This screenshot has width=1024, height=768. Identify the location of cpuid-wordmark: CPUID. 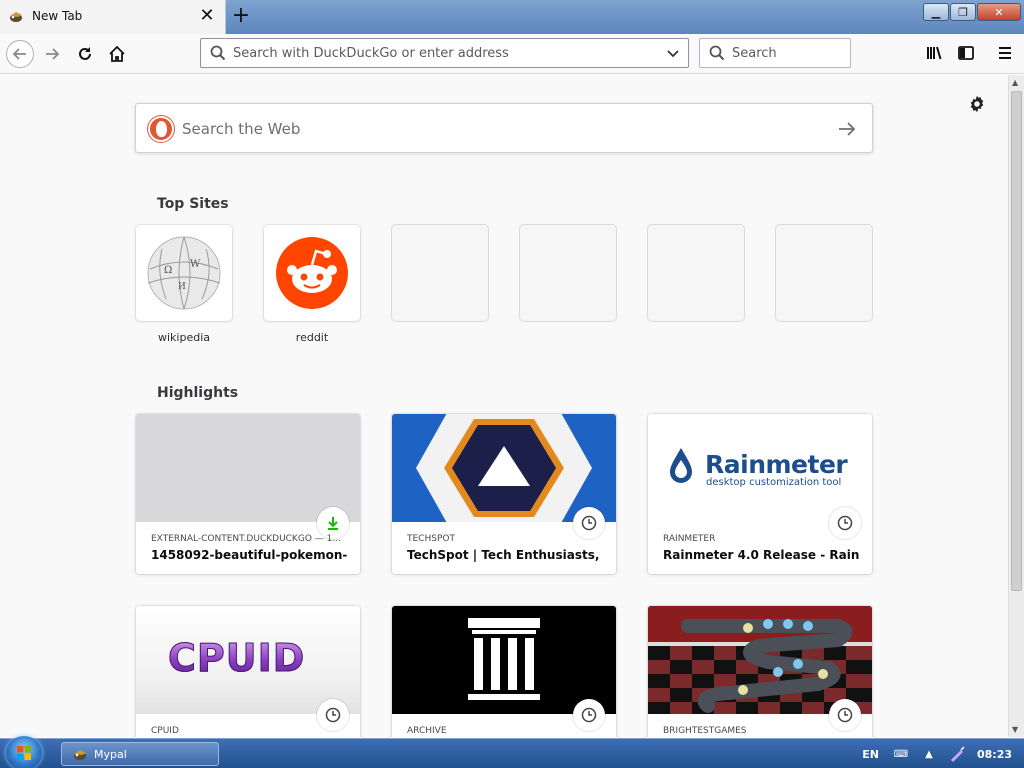
(236, 658).